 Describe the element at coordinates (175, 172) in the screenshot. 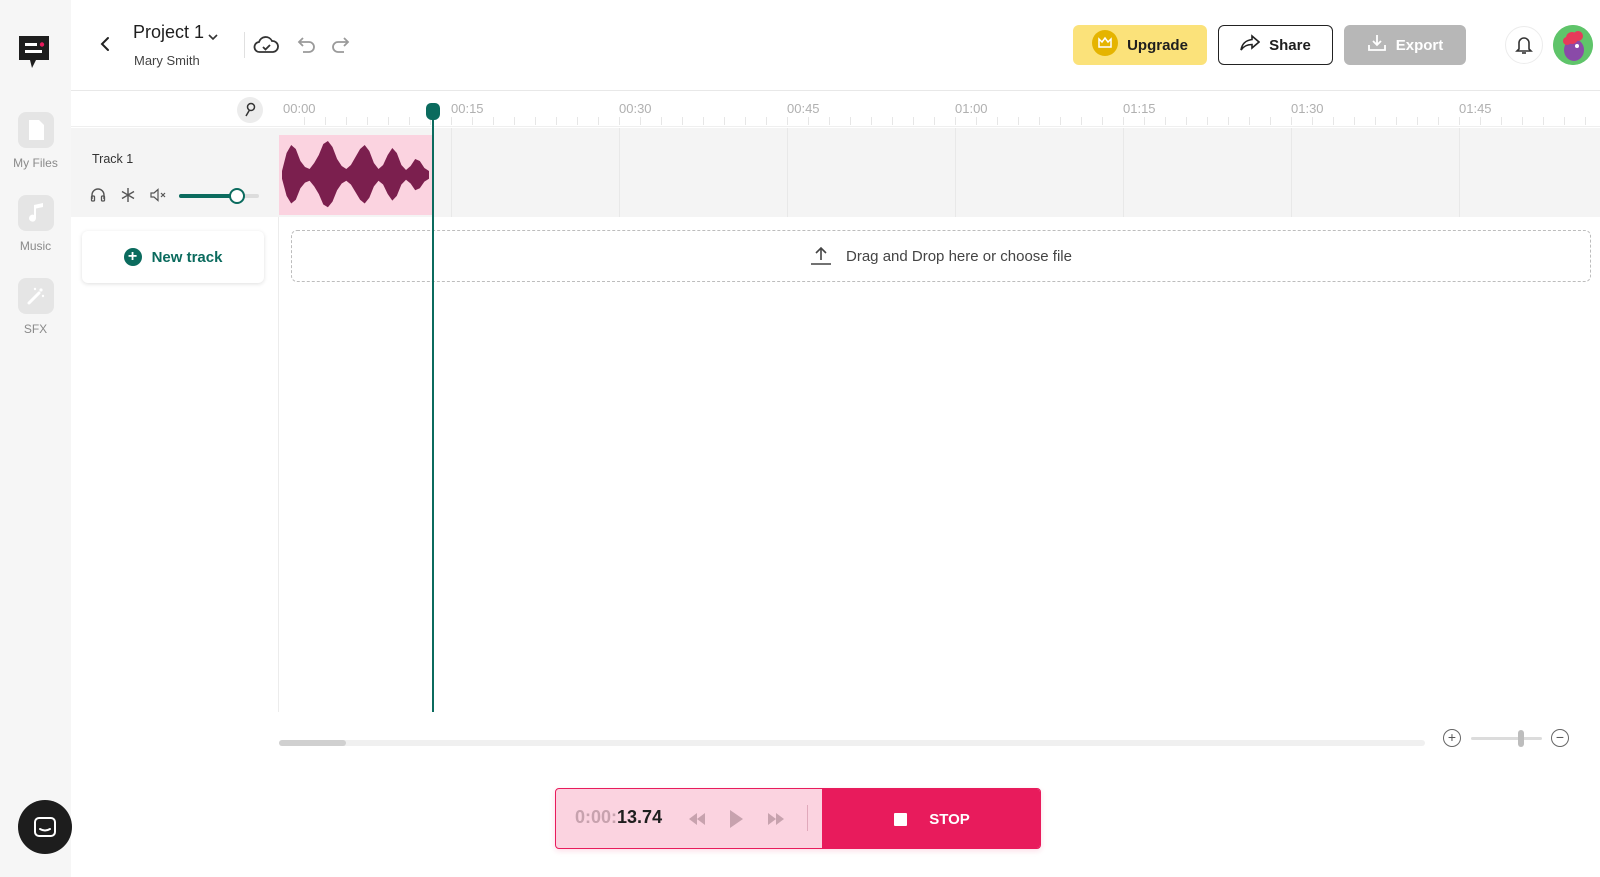

I see `track-header: Track 1` at that location.